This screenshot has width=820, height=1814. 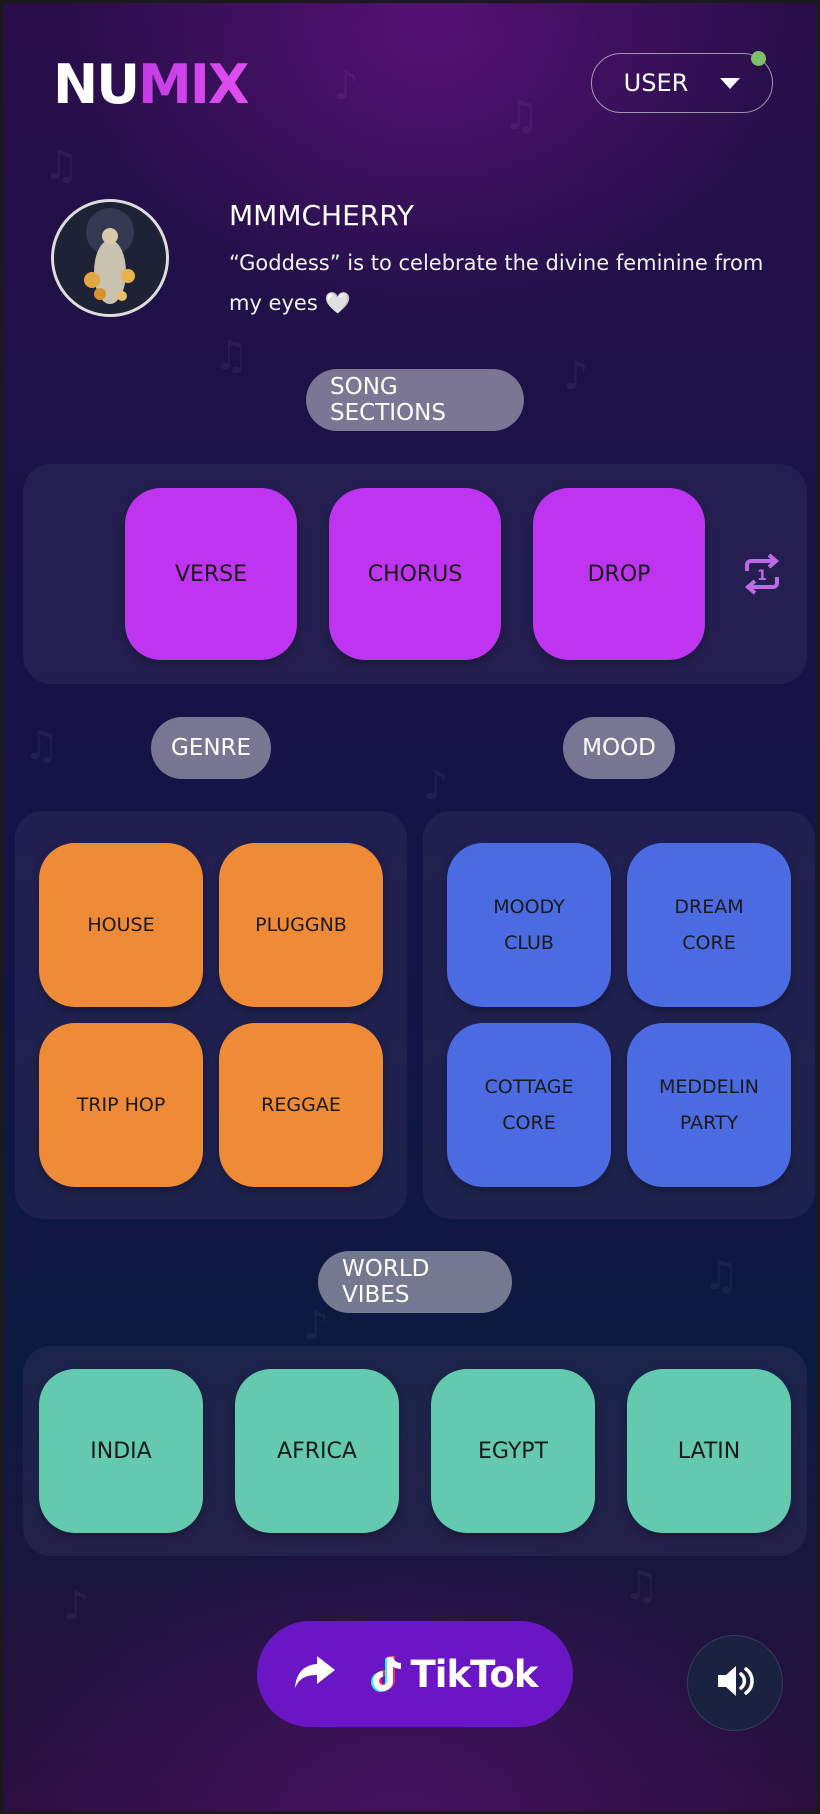 What do you see at coordinates (709, 925) in the screenshot?
I see `mood-dream-core-button: DREAM CORE` at bounding box center [709, 925].